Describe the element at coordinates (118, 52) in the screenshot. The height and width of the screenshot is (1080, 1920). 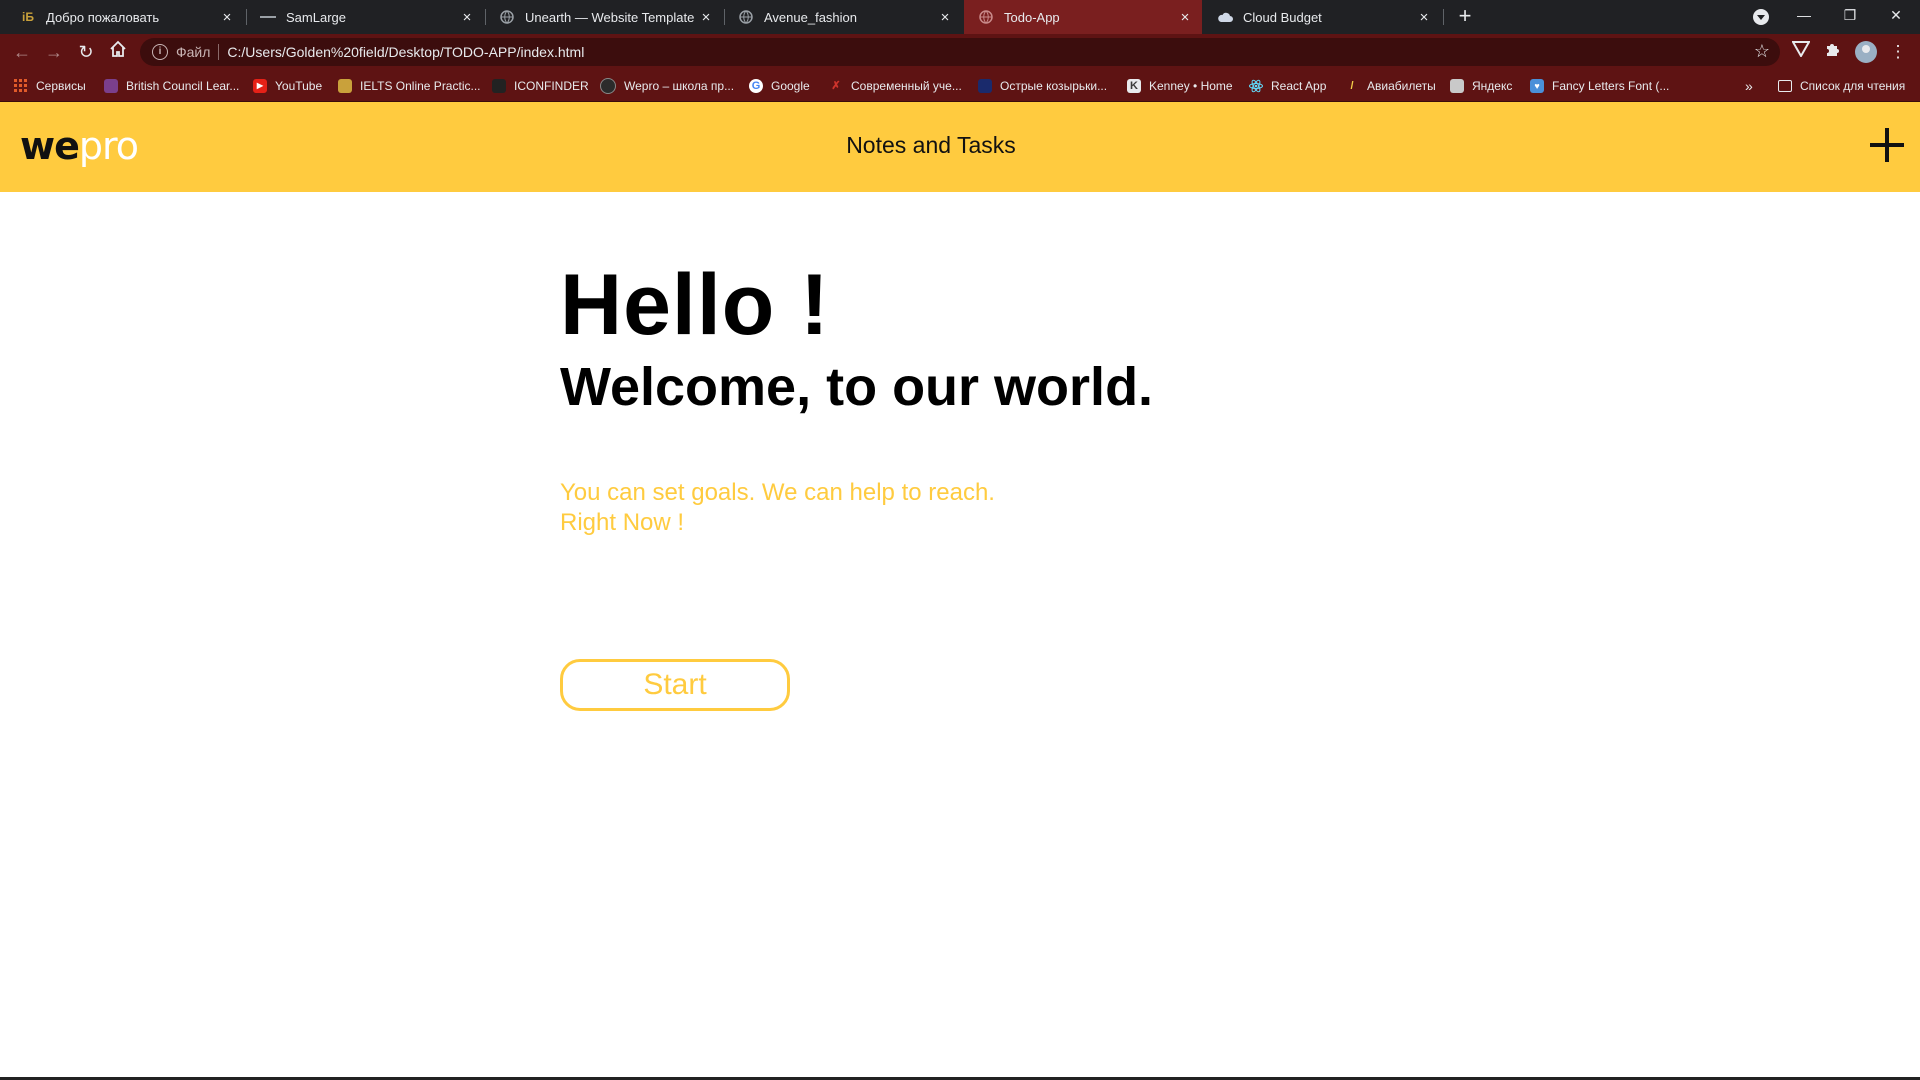
I see `home-icon` at that location.